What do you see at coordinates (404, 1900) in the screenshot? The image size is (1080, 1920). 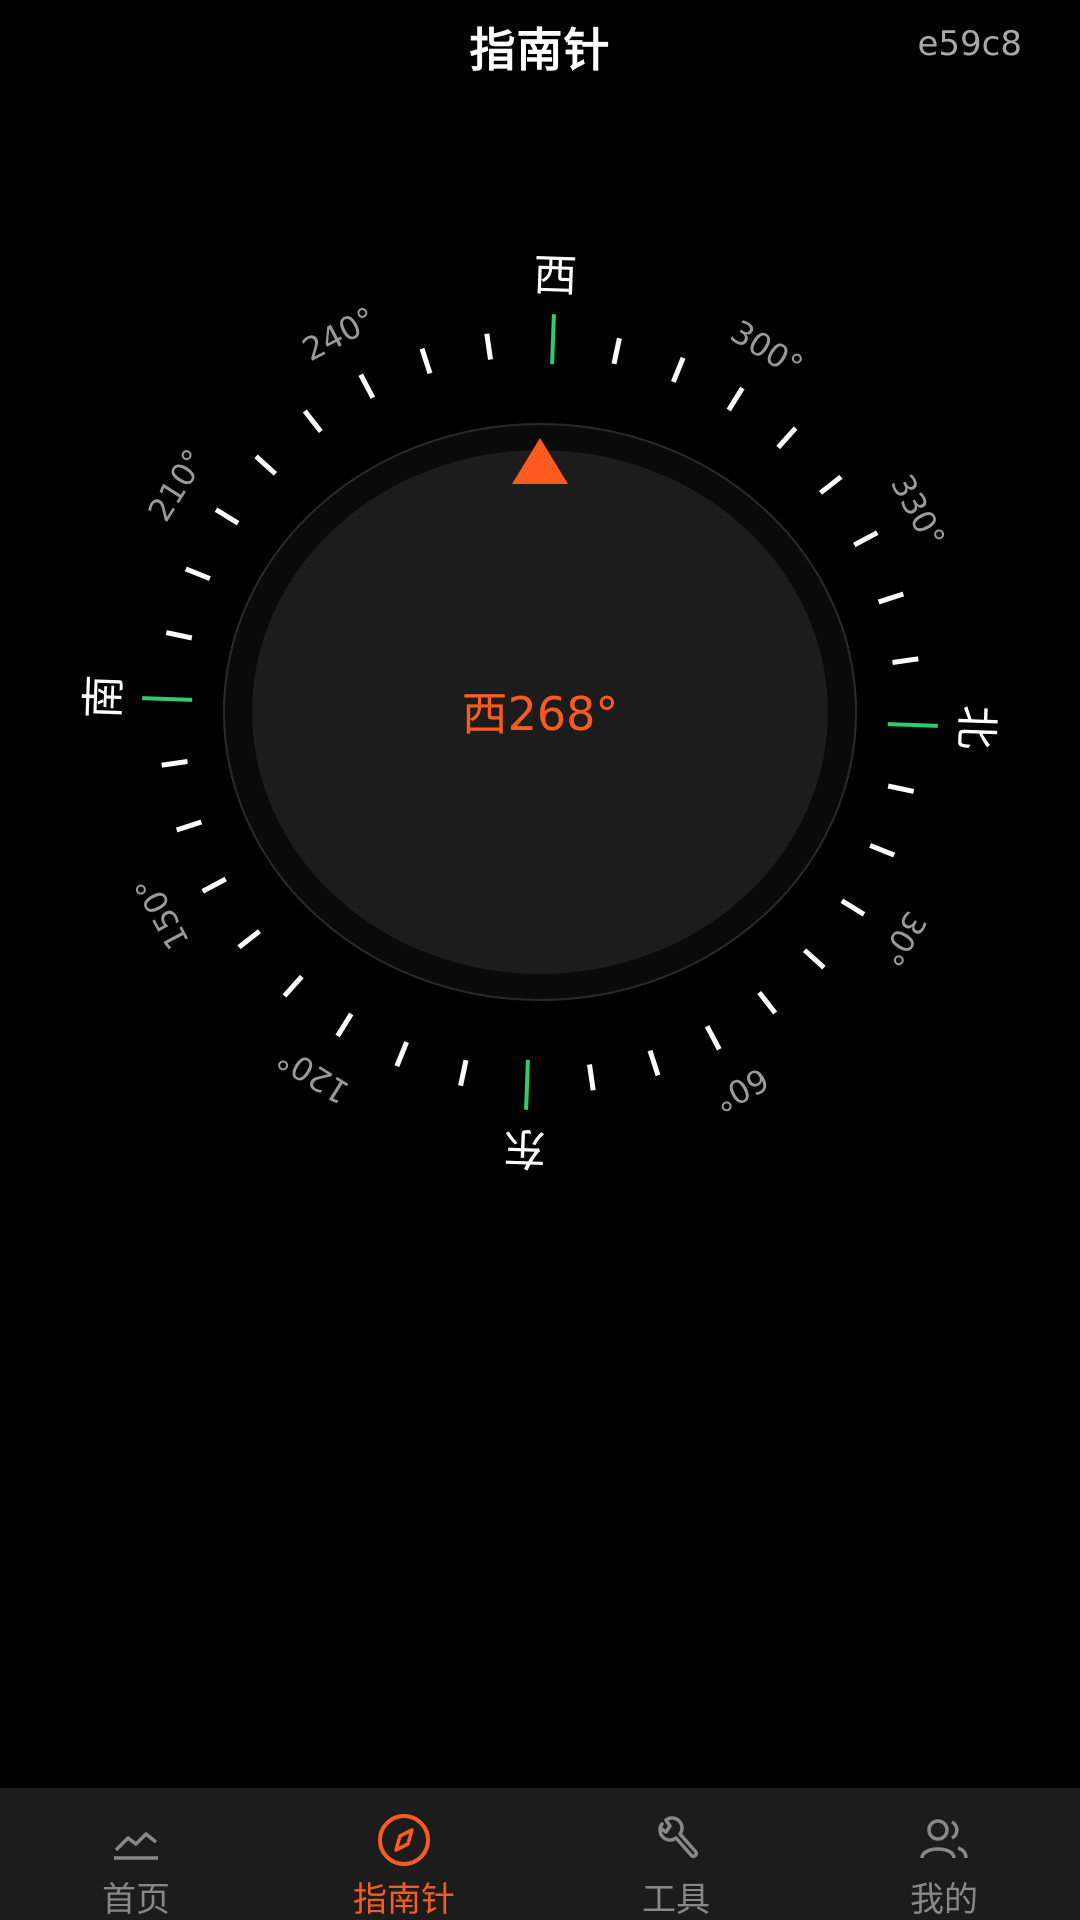 I see `tab-compass-label: 指南针` at bounding box center [404, 1900].